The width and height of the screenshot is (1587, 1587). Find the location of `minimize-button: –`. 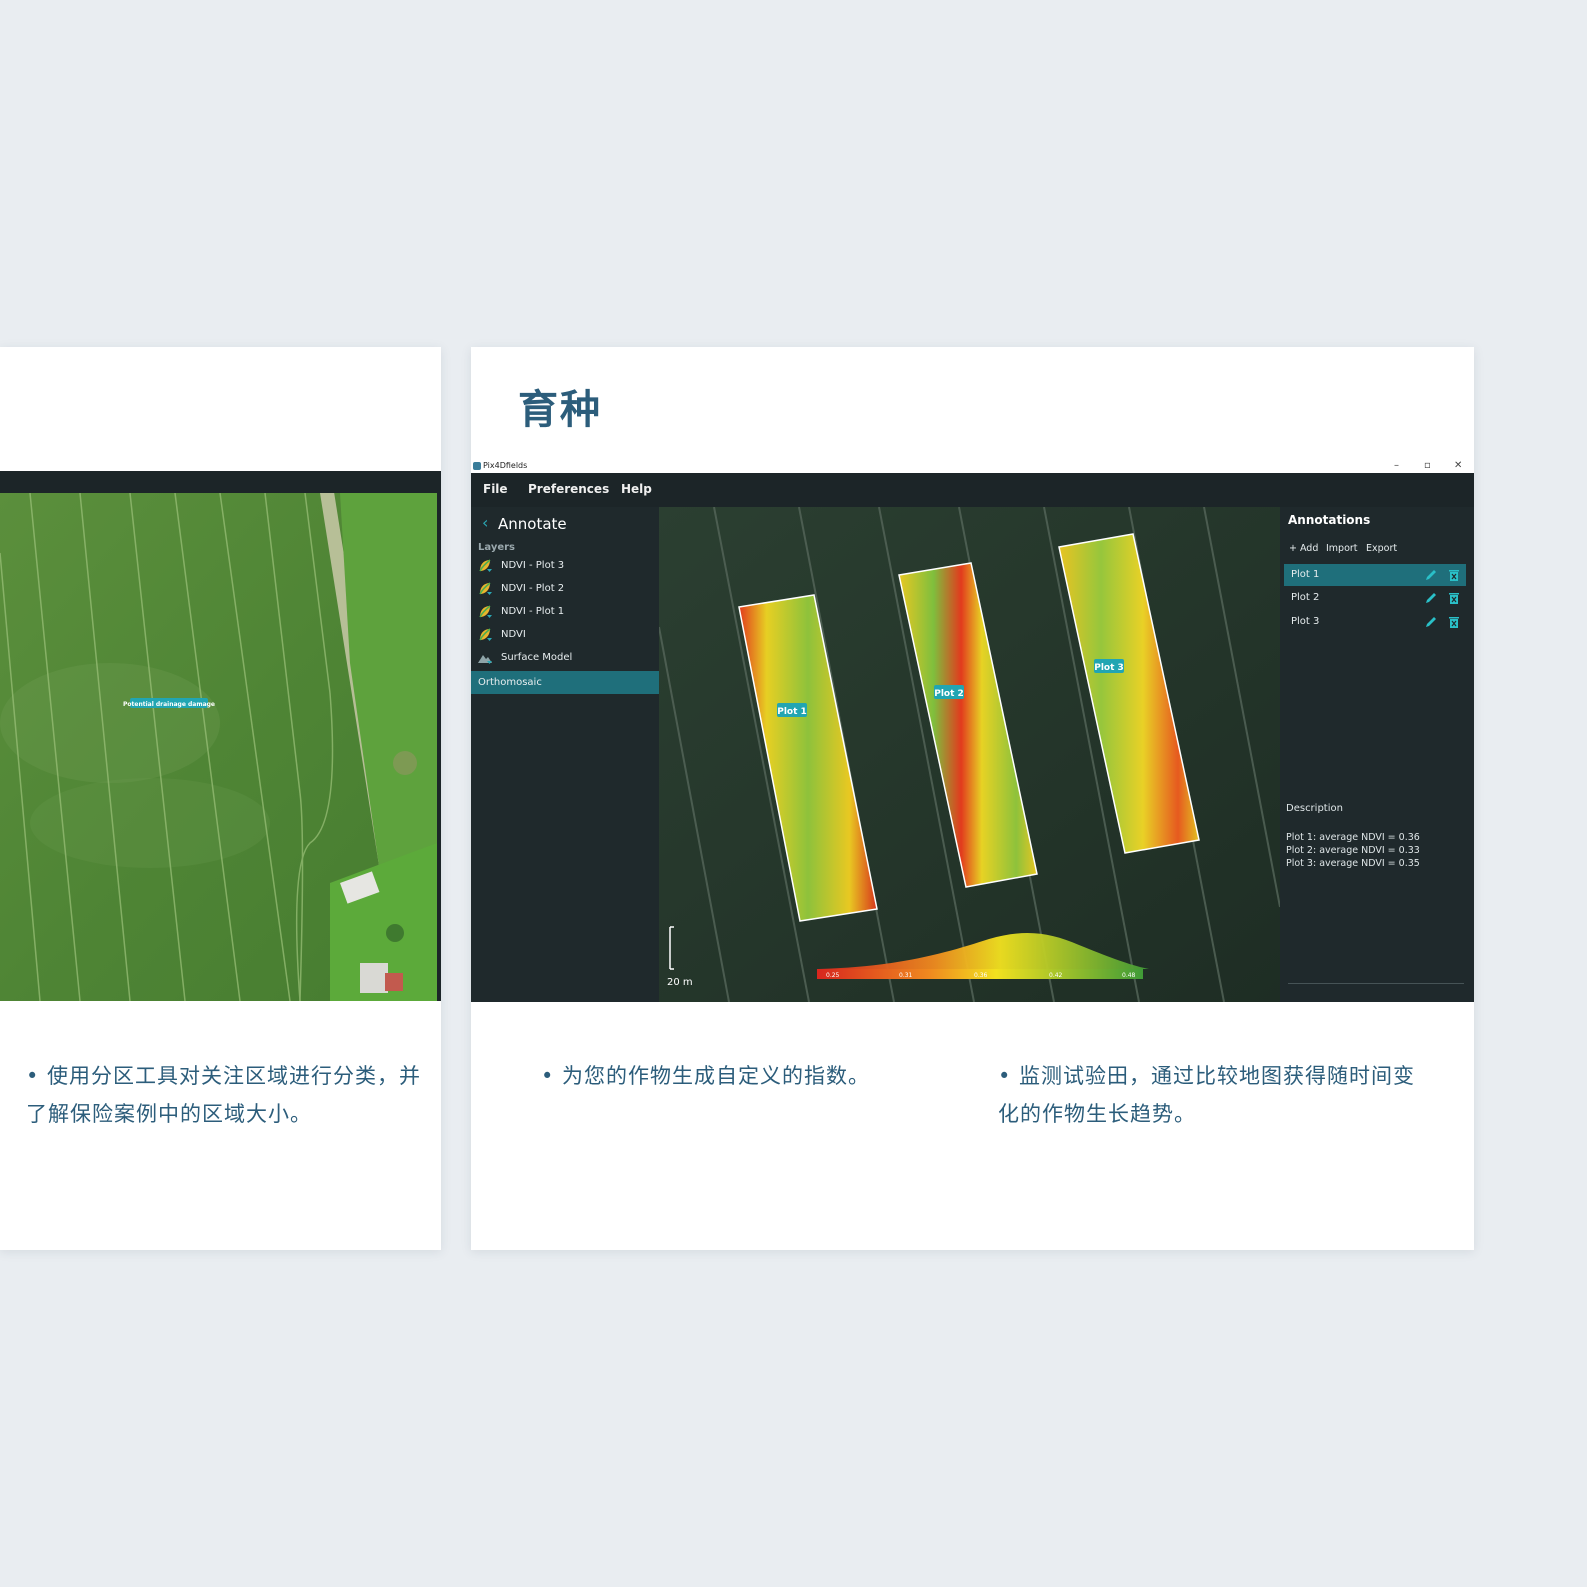

minimize-button: – is located at coordinates (1396, 466).